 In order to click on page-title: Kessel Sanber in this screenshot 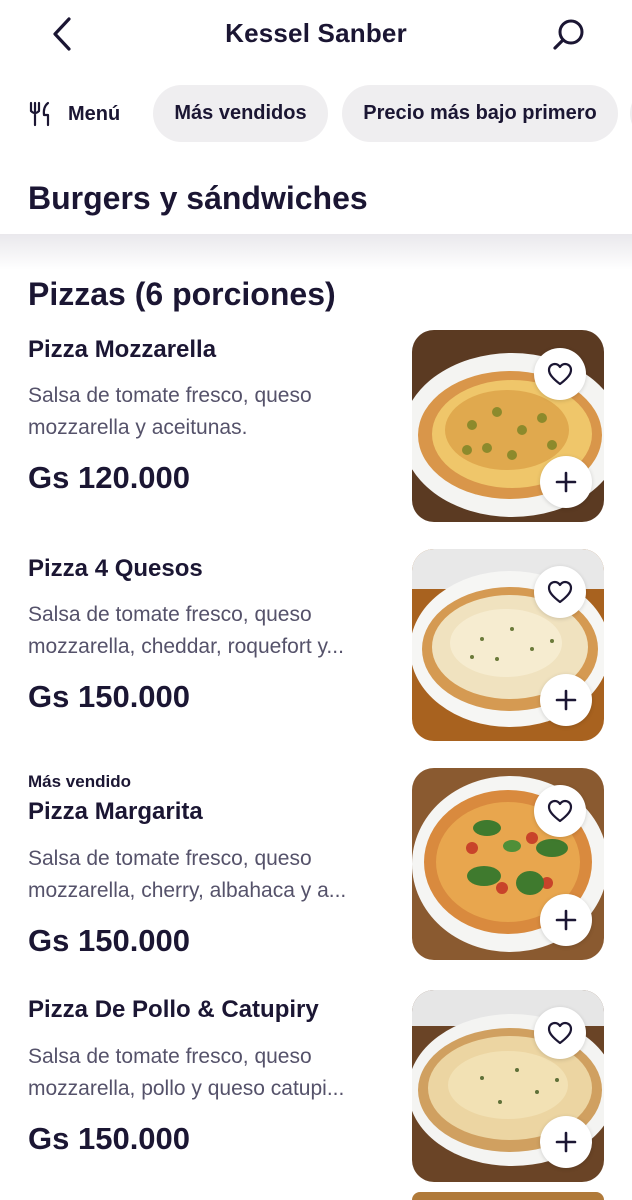, I will do `click(316, 33)`.